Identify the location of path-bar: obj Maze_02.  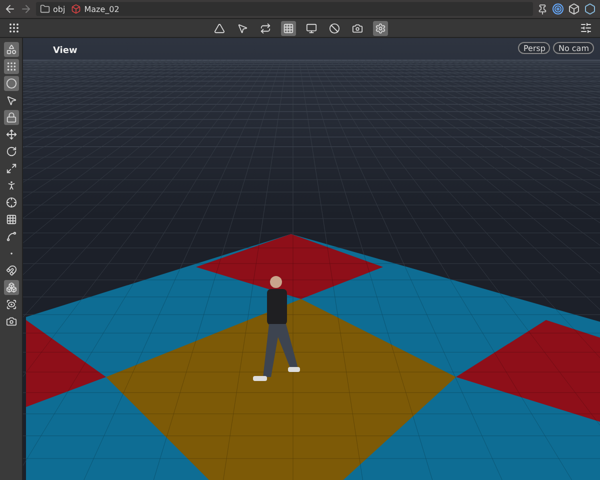
(284, 9).